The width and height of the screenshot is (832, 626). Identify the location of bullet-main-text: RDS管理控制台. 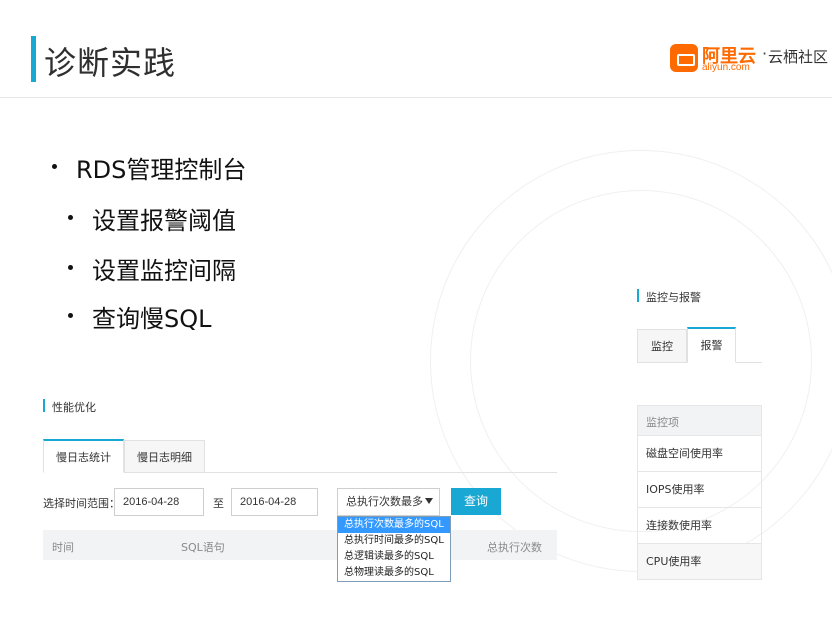
(161, 170).